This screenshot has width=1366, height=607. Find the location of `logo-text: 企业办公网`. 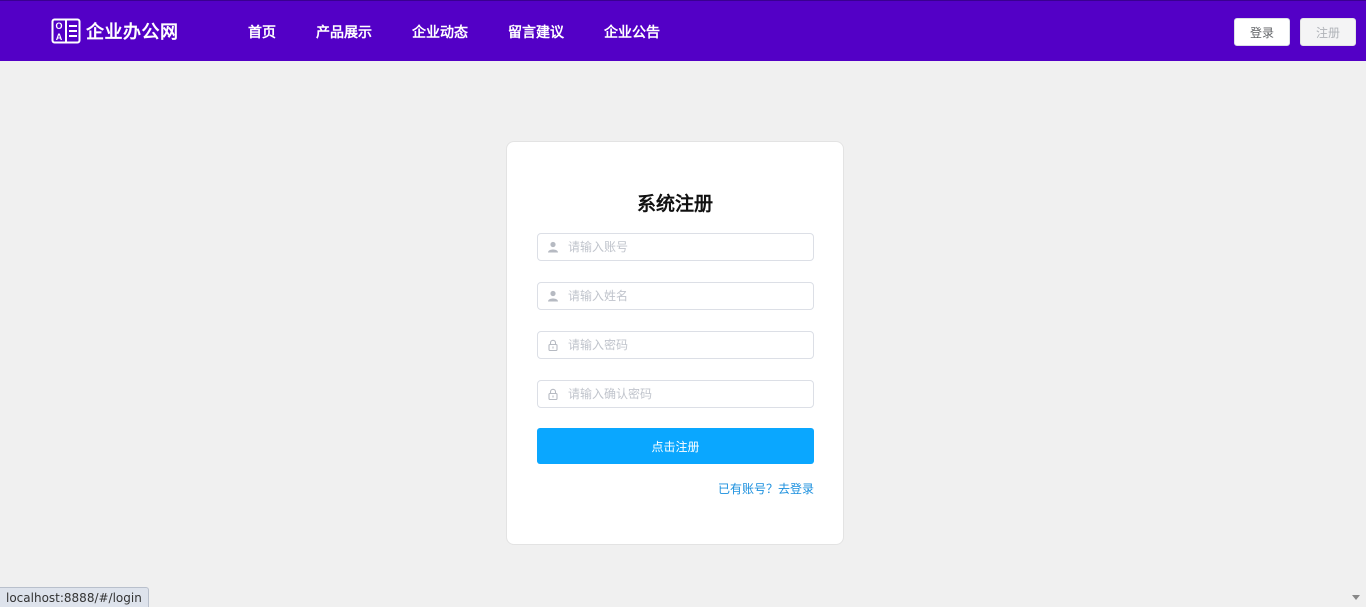

logo-text: 企业办公网 is located at coordinates (132, 32).